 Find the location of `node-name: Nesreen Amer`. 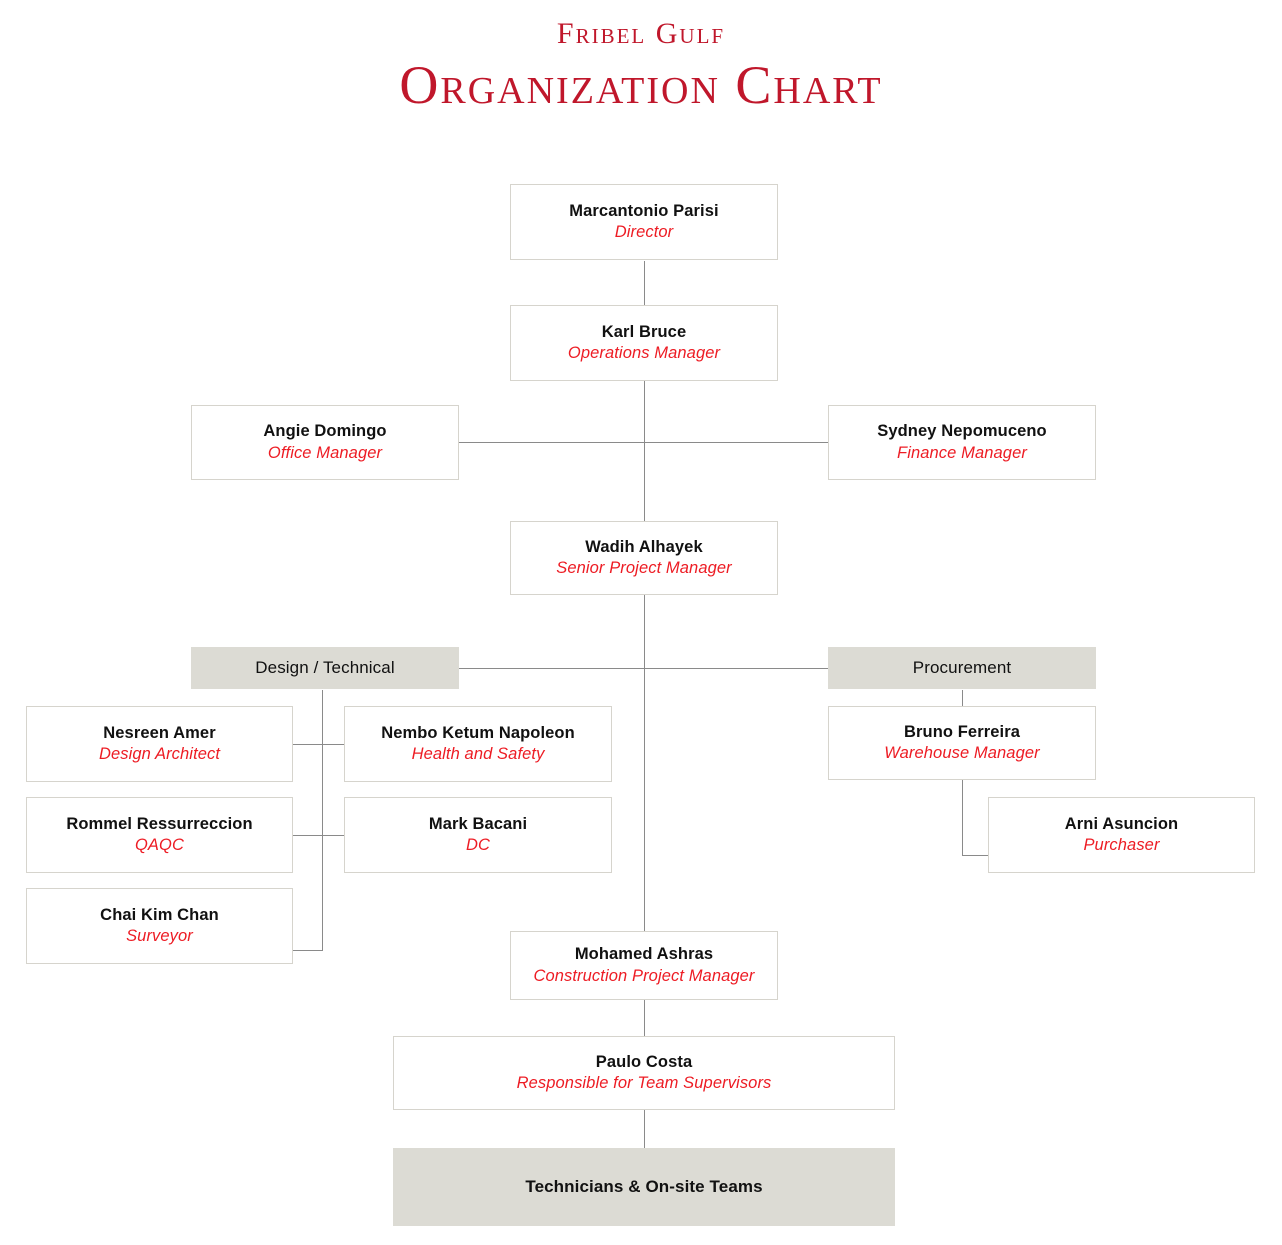

node-name: Nesreen Amer is located at coordinates (159, 732).